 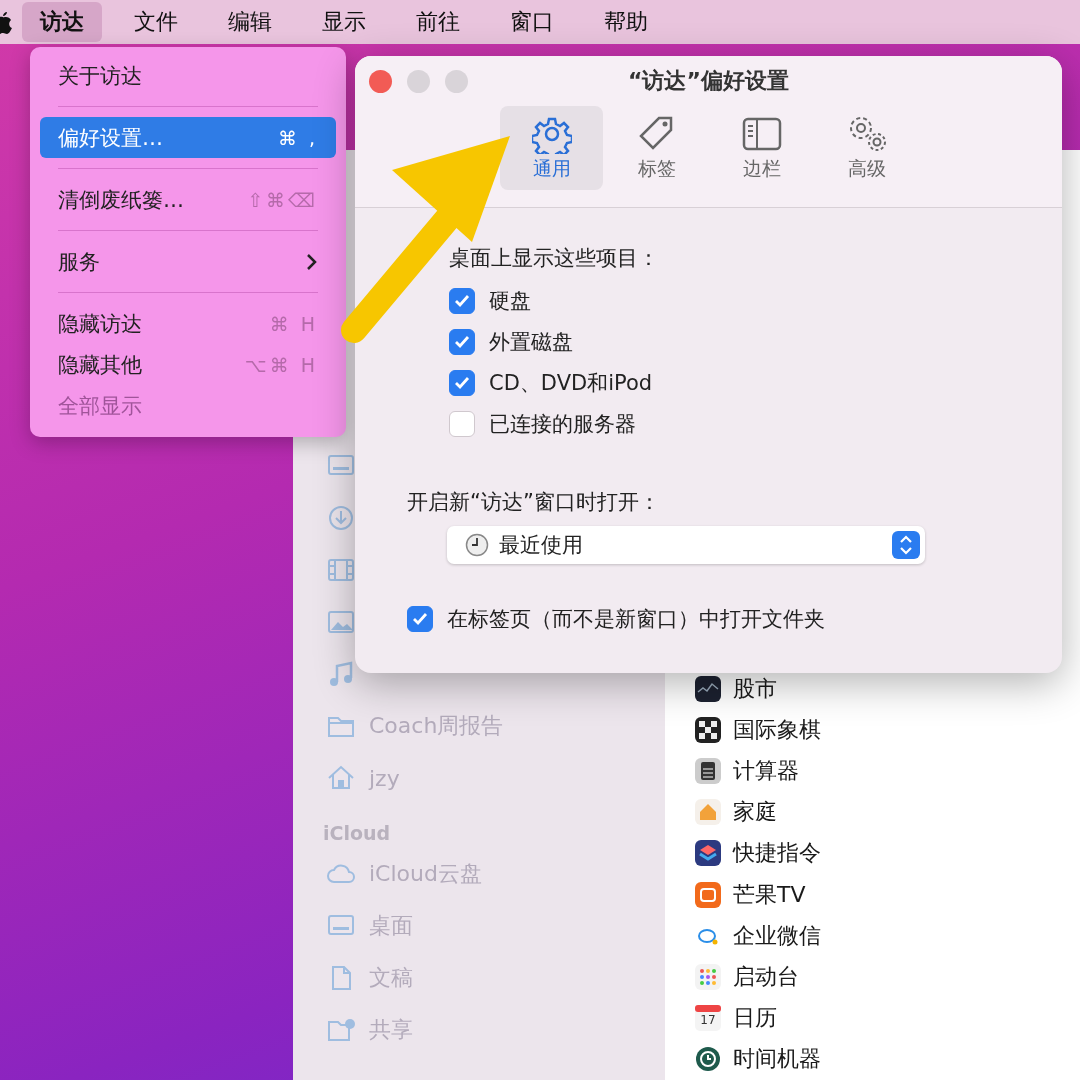 I want to click on file-name: 时间机器, so click(x=777, y=1059).